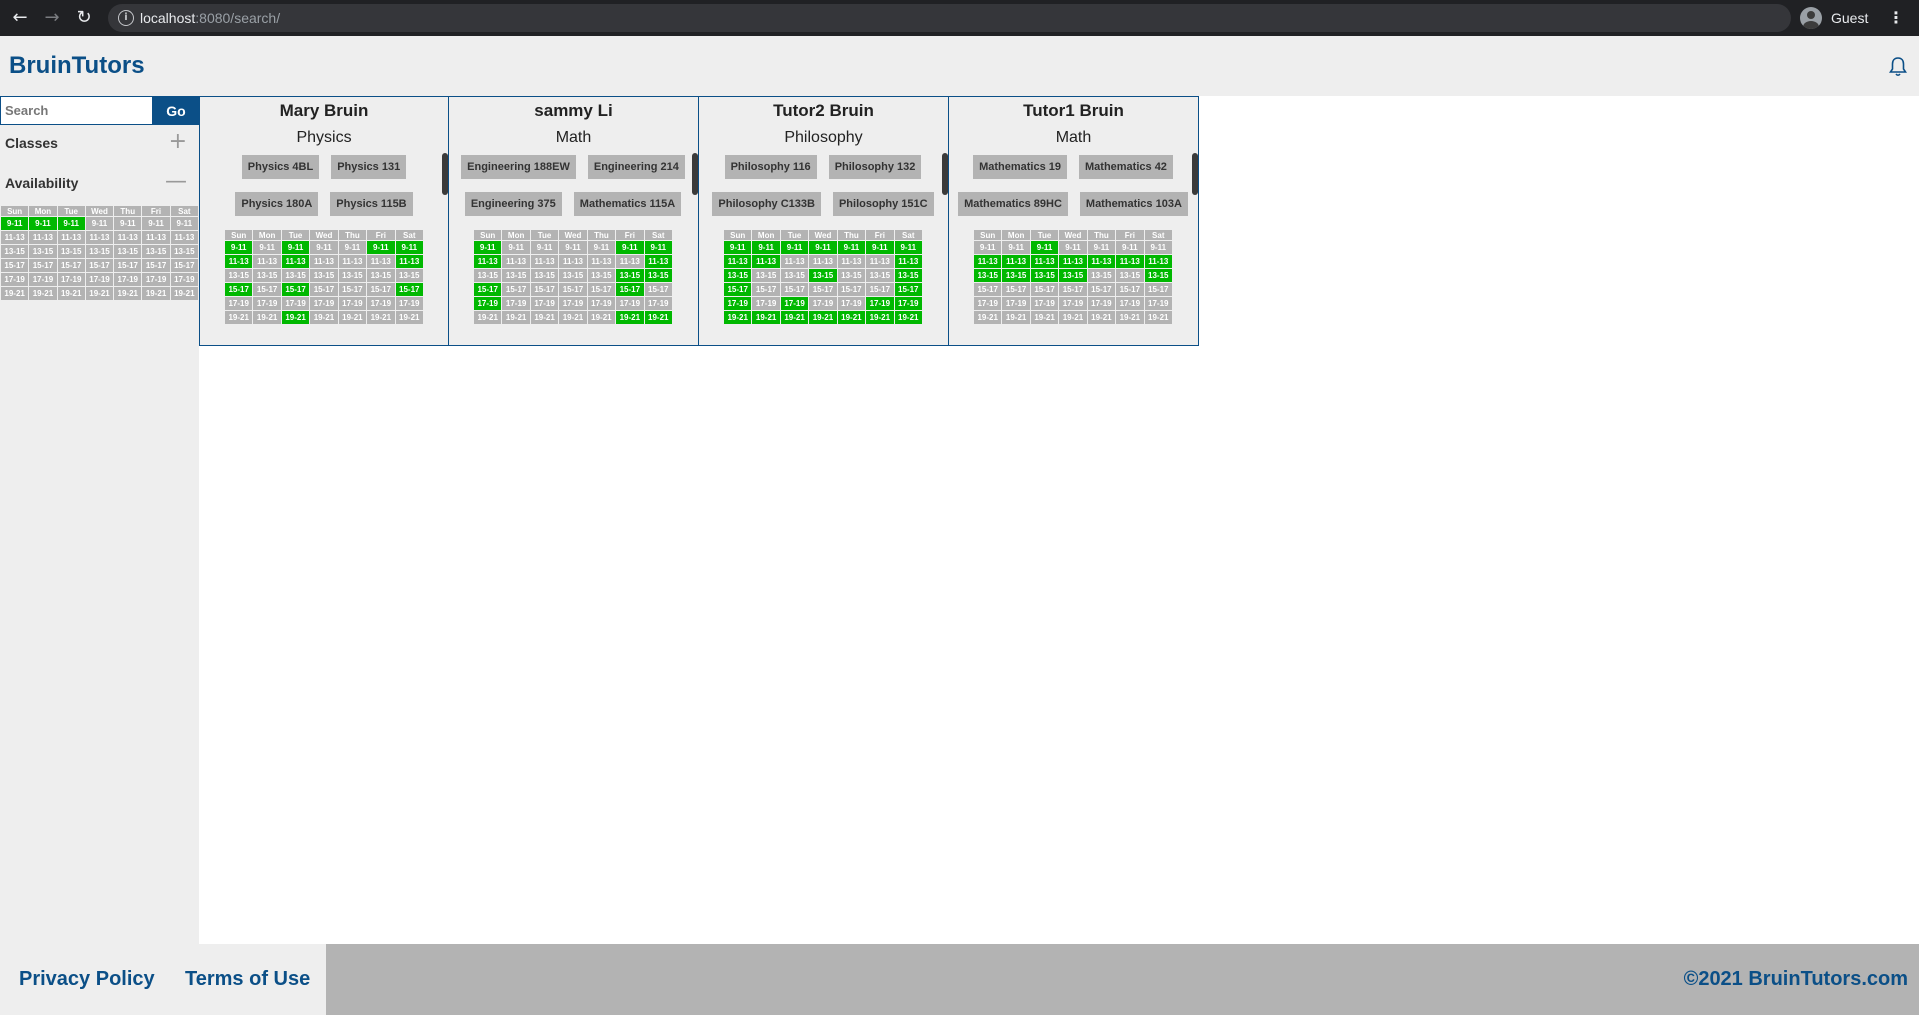 The height and width of the screenshot is (1015, 1919). Describe the element at coordinates (52, 18) in the screenshot. I see `forward-arrow-icon: →` at that location.